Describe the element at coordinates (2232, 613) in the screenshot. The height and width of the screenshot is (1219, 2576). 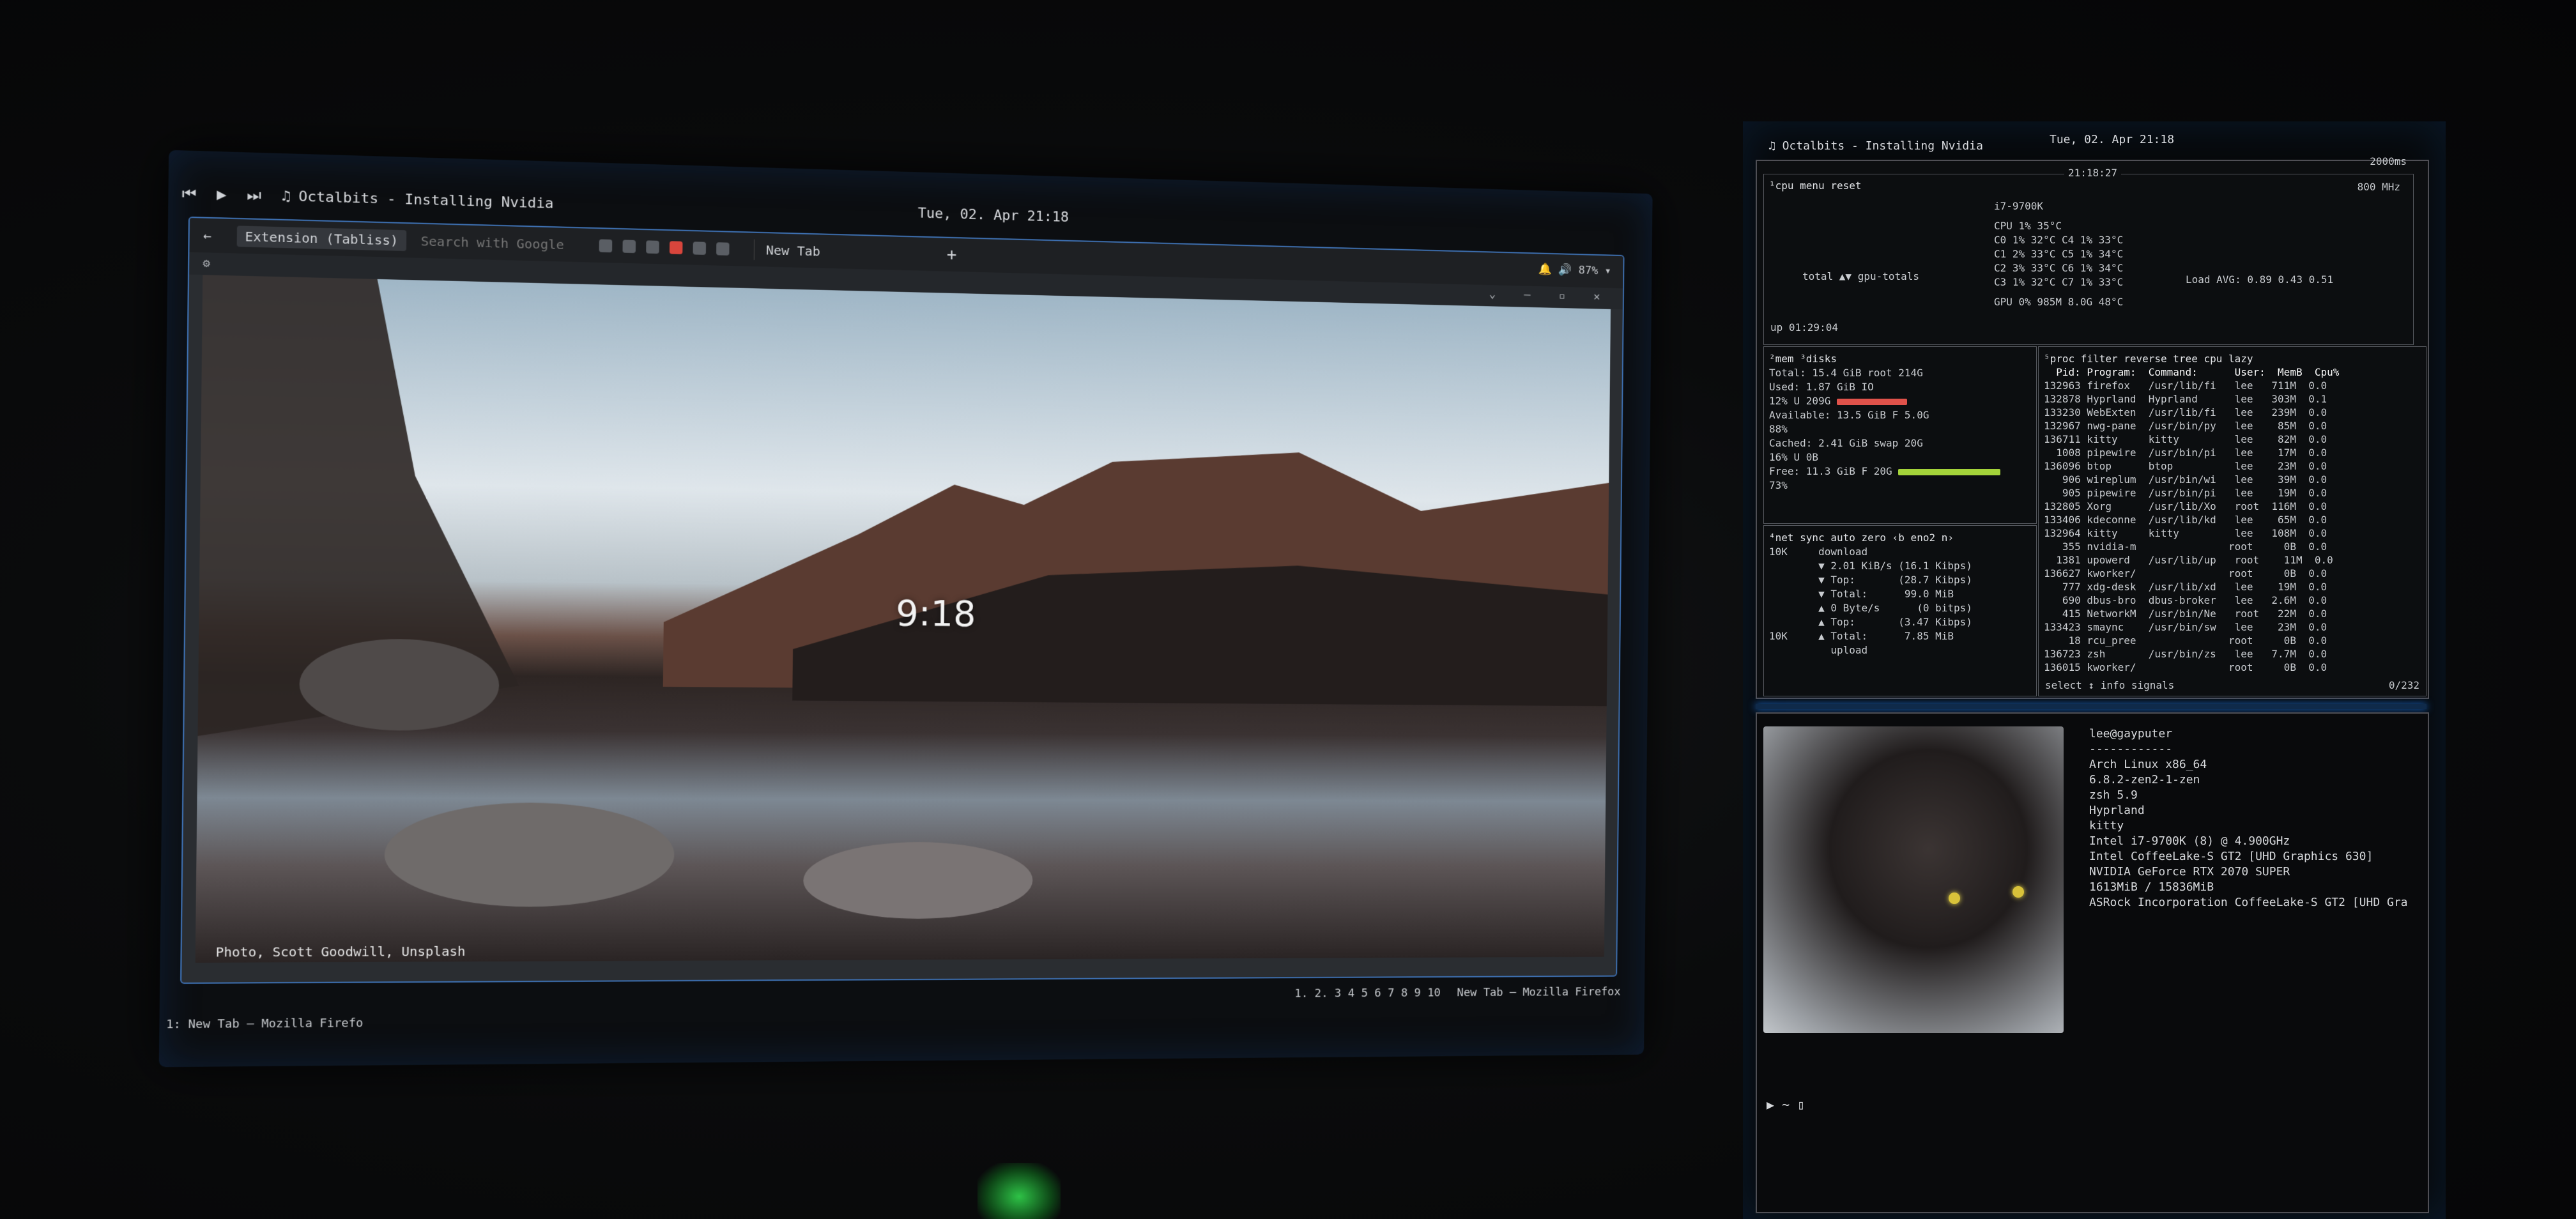
I see `proc-row: 415 NetworkM /usr/bin/Ne root 22M 0.0` at that location.